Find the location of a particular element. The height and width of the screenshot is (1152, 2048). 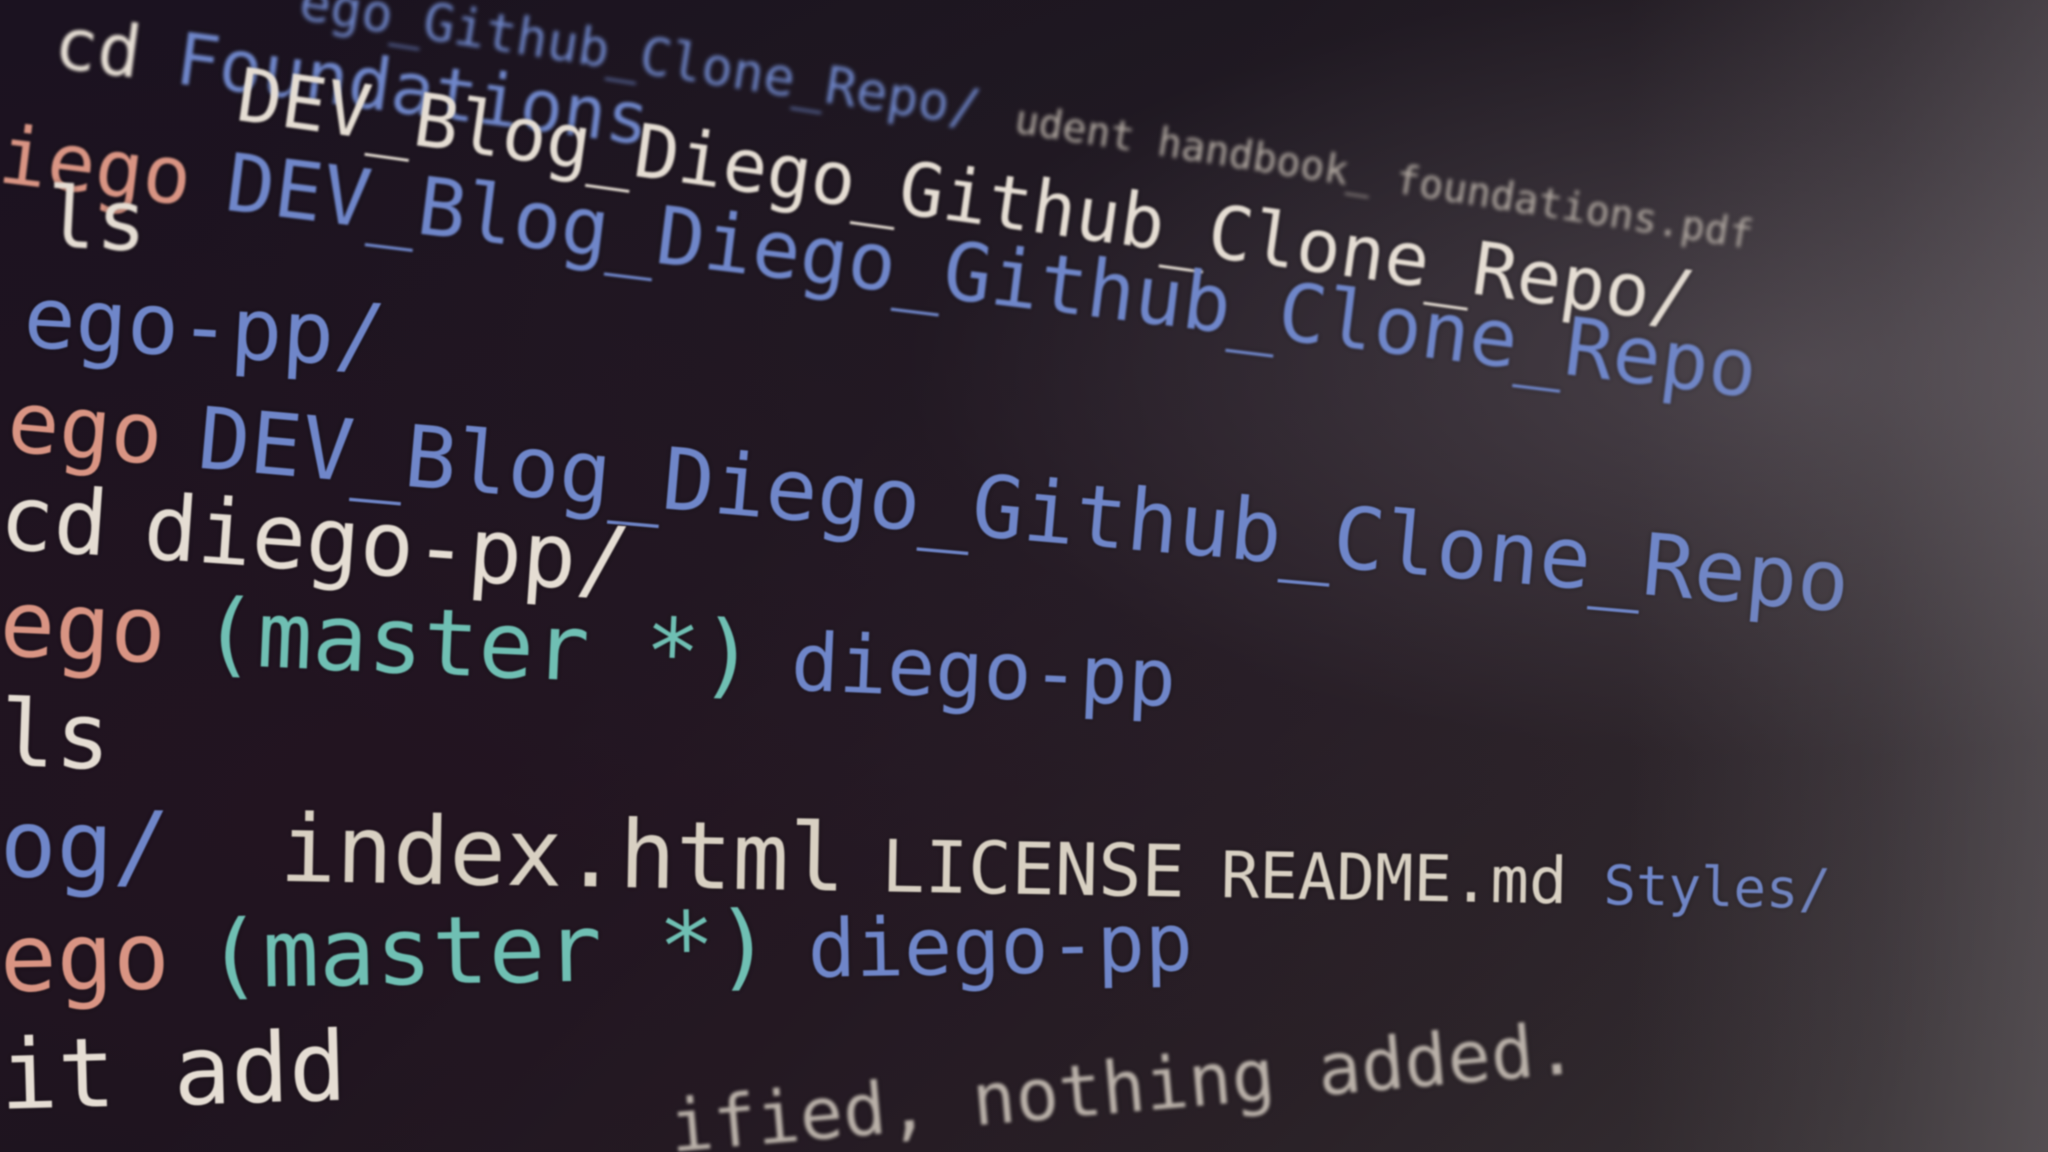

terminal-line: ego (master *) diego-pp is located at coordinates (597, 949).